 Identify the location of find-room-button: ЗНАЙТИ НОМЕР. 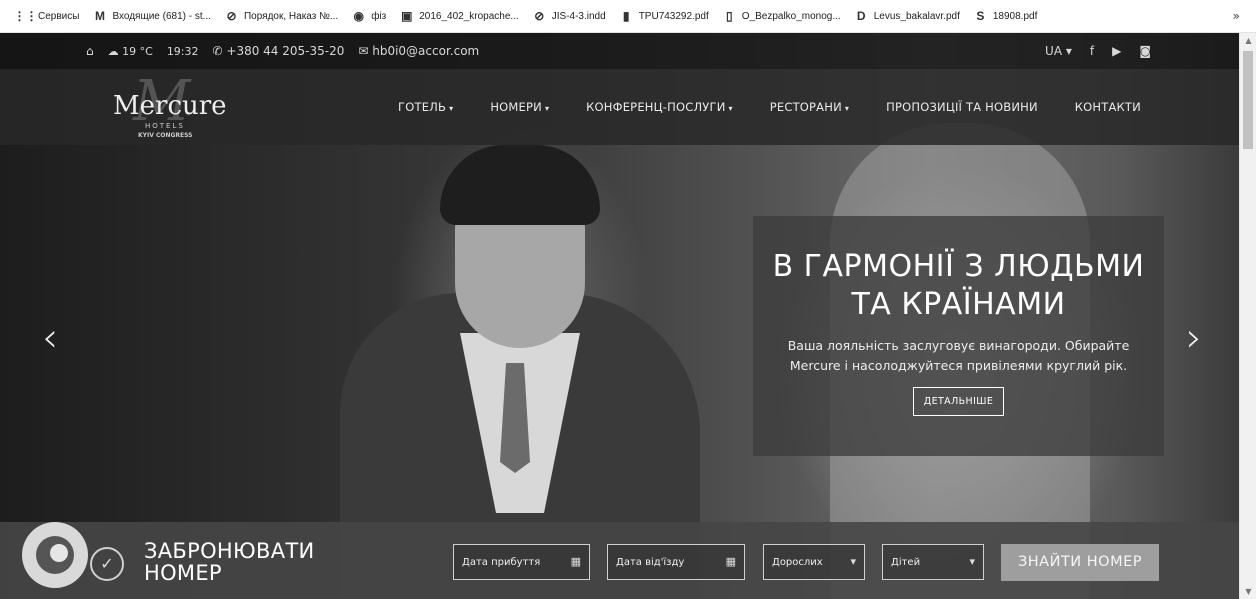
(1080, 562).